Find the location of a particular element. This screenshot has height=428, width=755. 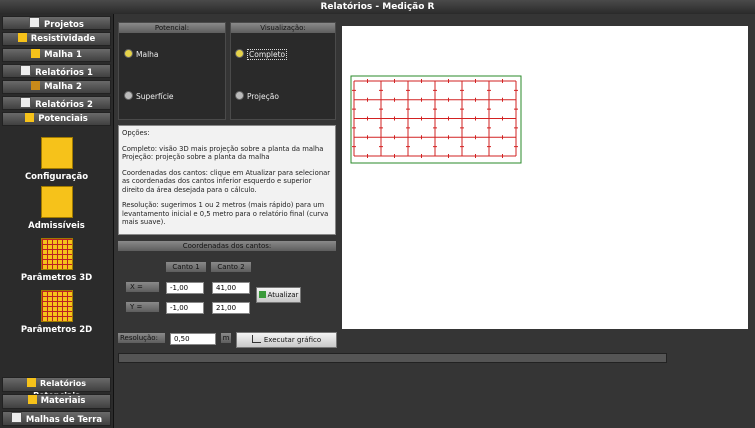

options-title: Opções: is located at coordinates (136, 133).